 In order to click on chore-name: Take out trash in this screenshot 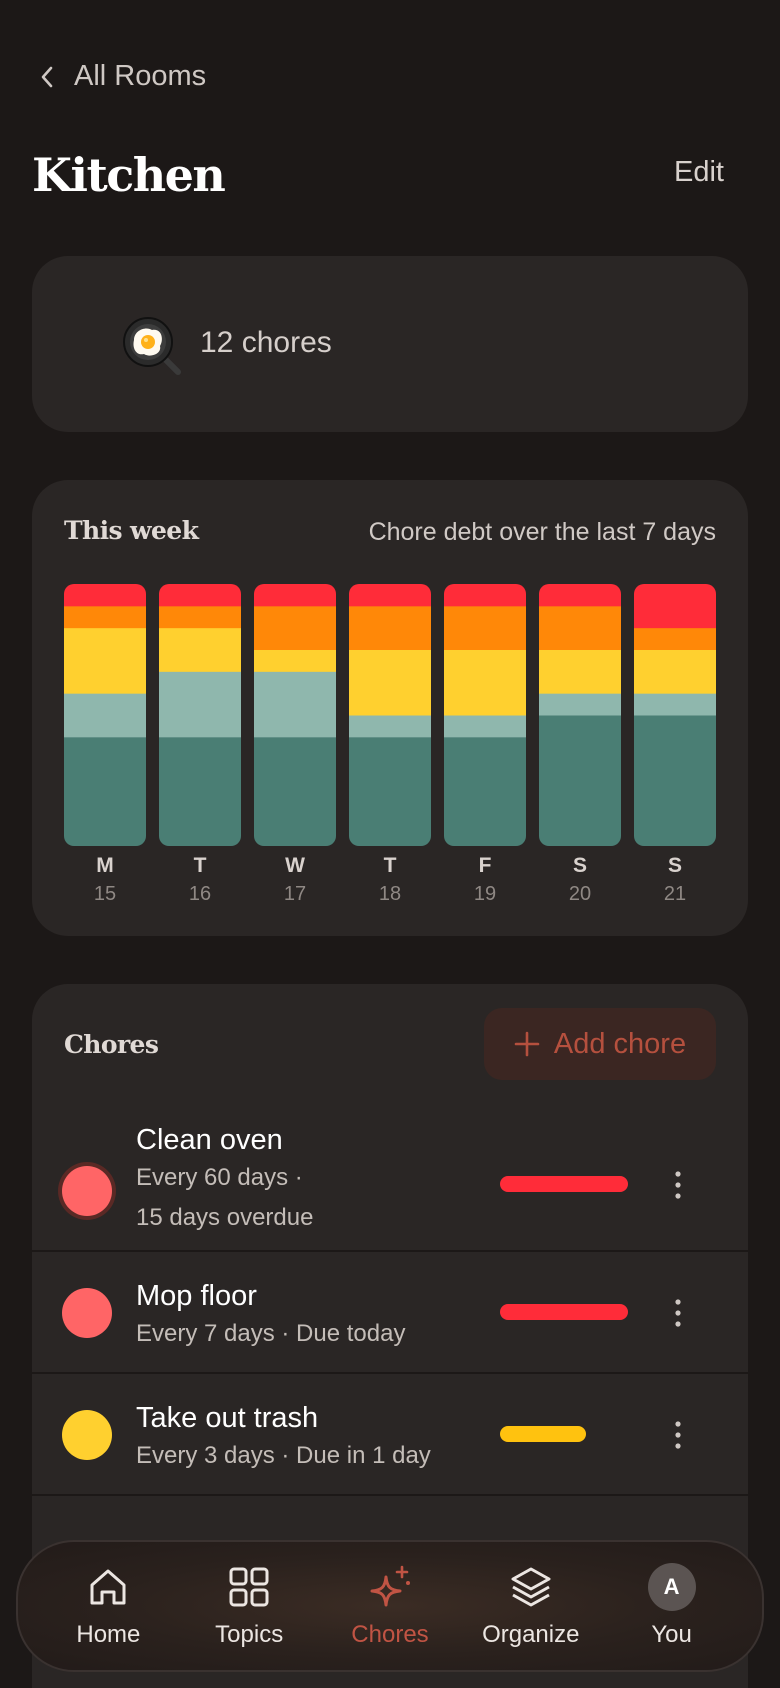, I will do `click(227, 1418)`.